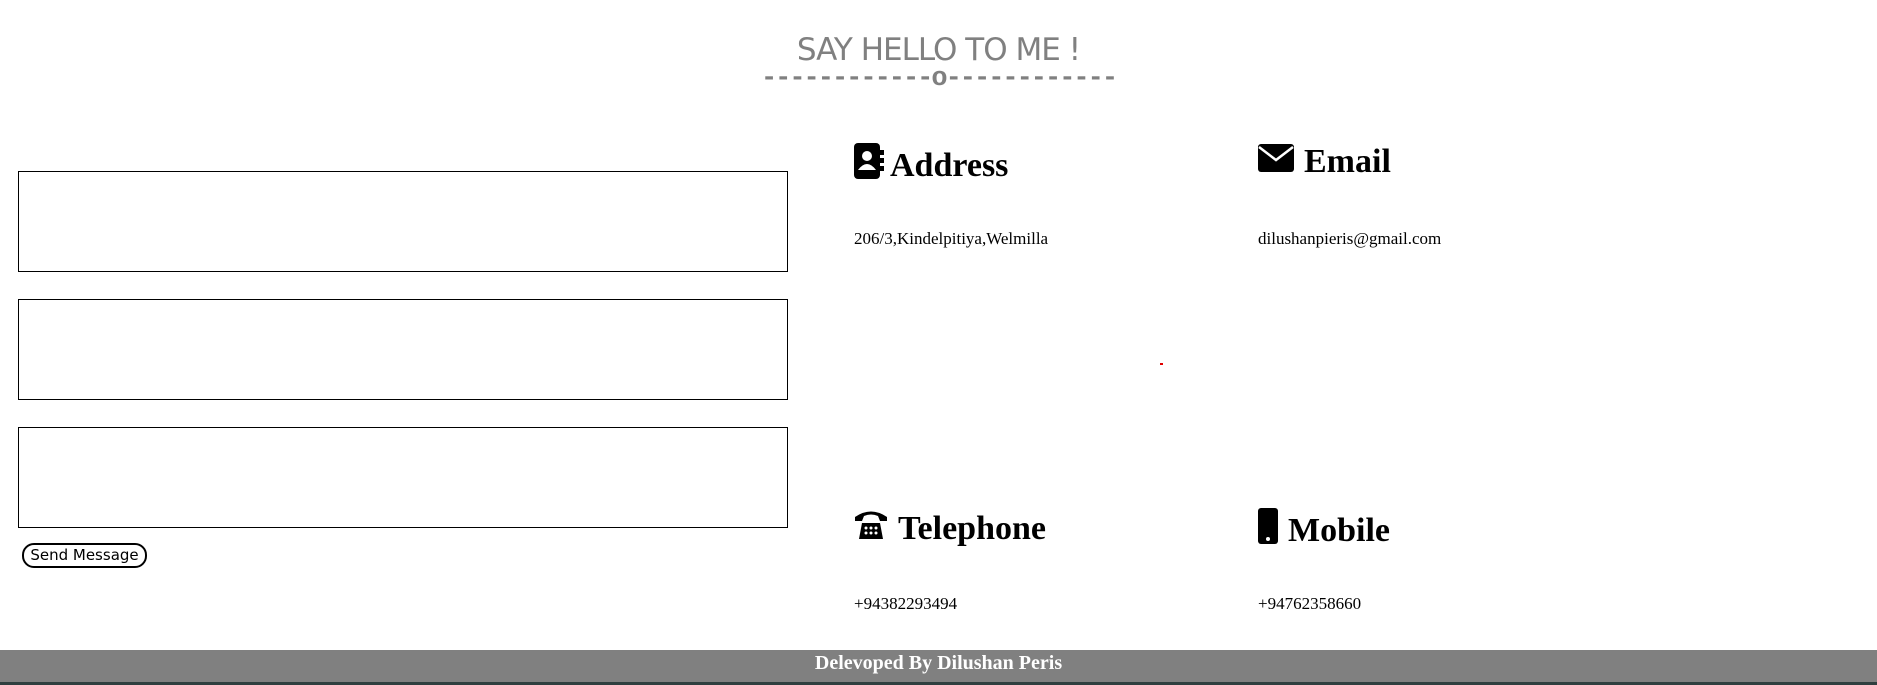 This screenshot has height=685, width=1877. Describe the element at coordinates (1339, 530) in the screenshot. I see `mobile-title: Mobile` at that location.